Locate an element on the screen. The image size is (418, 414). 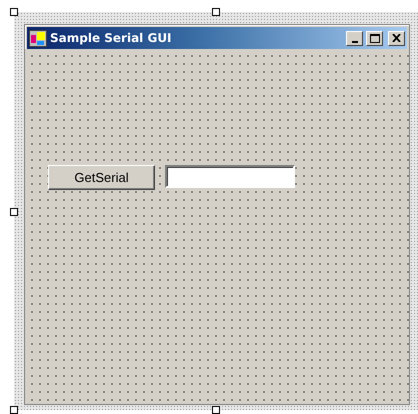
app-icon is located at coordinates (38, 38).